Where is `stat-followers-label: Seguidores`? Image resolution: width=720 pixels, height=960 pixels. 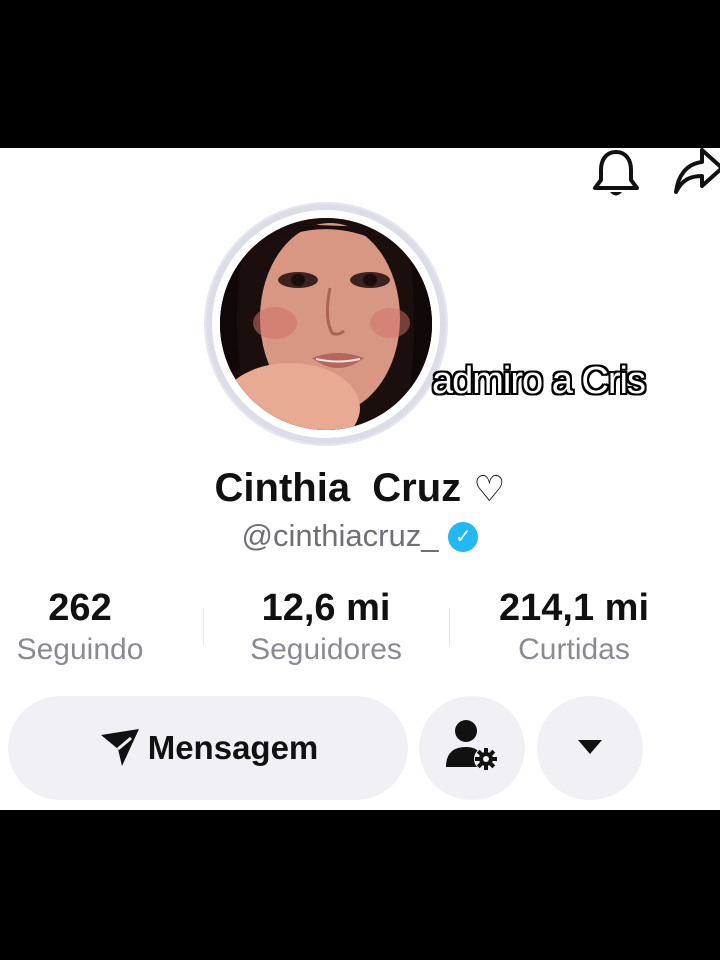
stat-followers-label: Seguidores is located at coordinates (326, 649).